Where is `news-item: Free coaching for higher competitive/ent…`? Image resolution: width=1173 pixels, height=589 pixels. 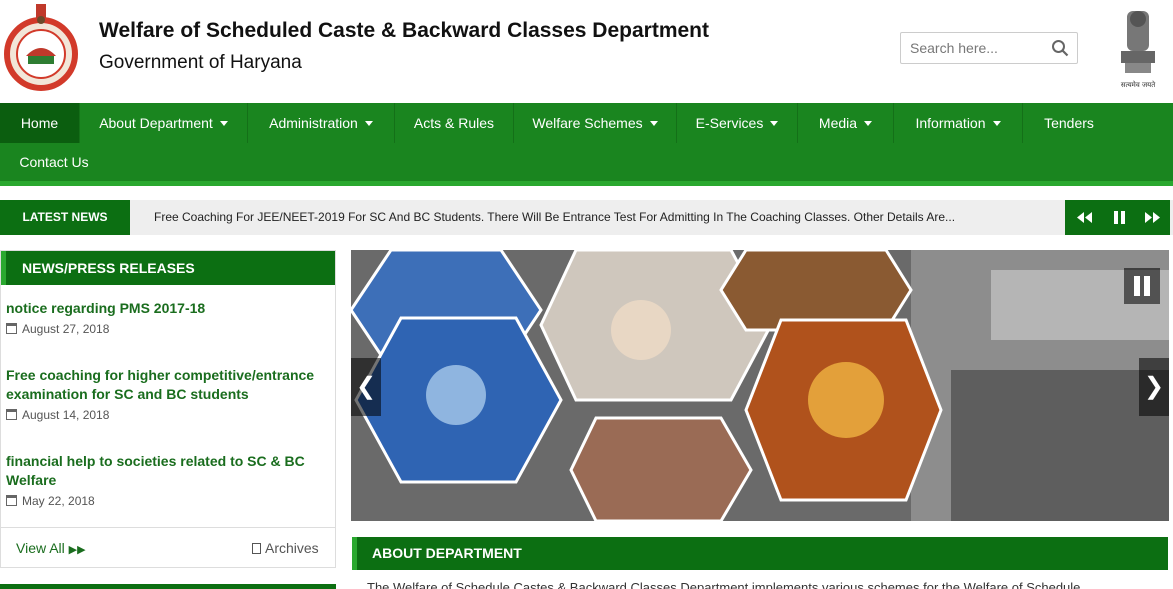
news-item: Free coaching for higher competitive/ent… is located at coordinates (161, 394).